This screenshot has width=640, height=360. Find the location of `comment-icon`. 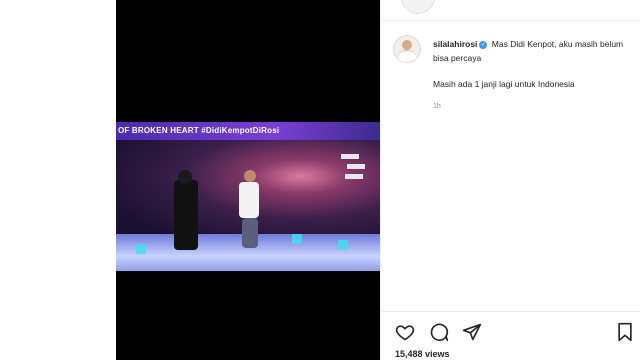

comment-icon is located at coordinates (439, 332).